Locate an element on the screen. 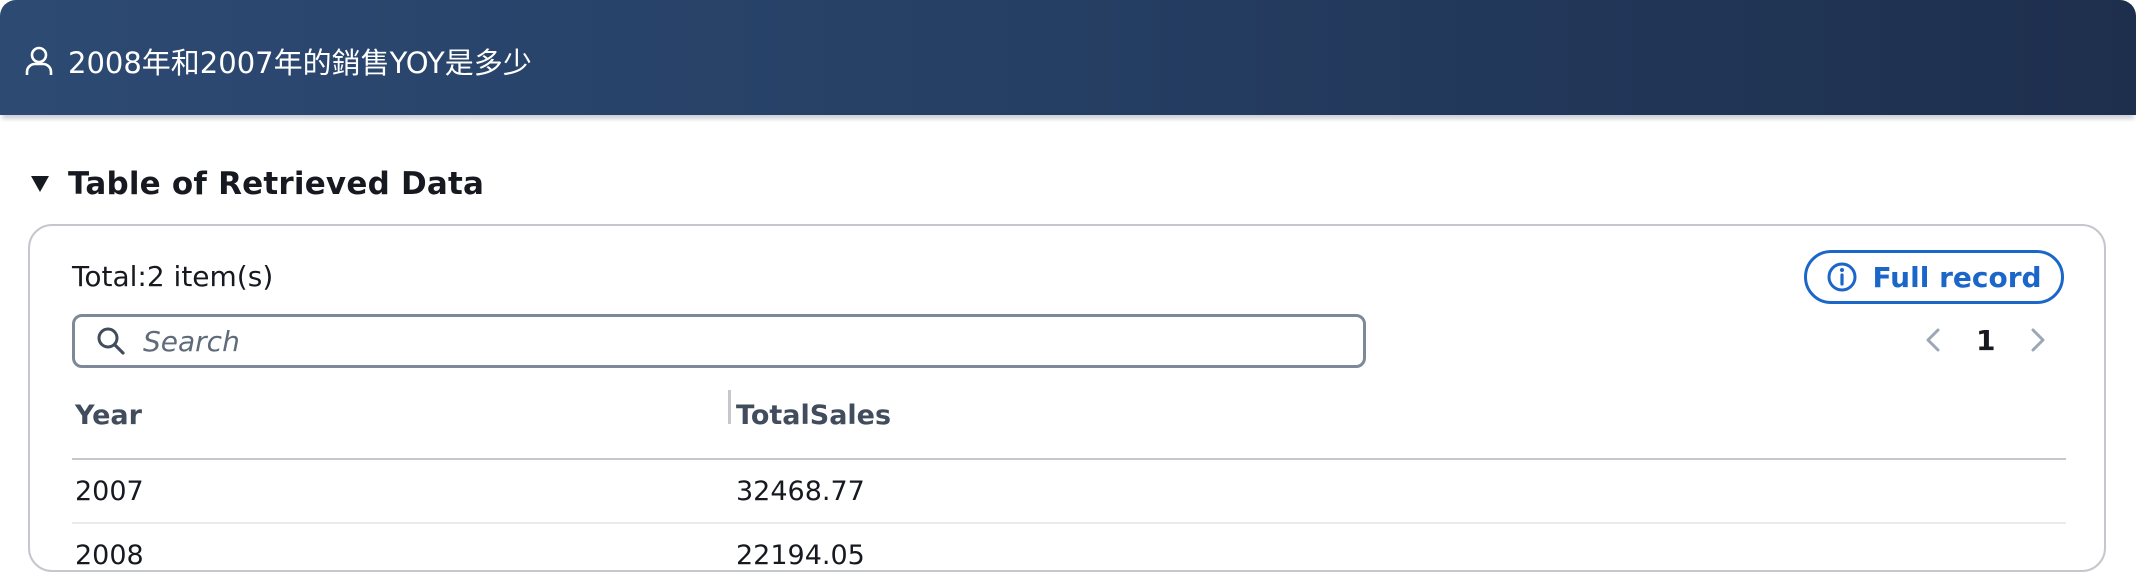  chevron-right-icon is located at coordinates (2038, 340).